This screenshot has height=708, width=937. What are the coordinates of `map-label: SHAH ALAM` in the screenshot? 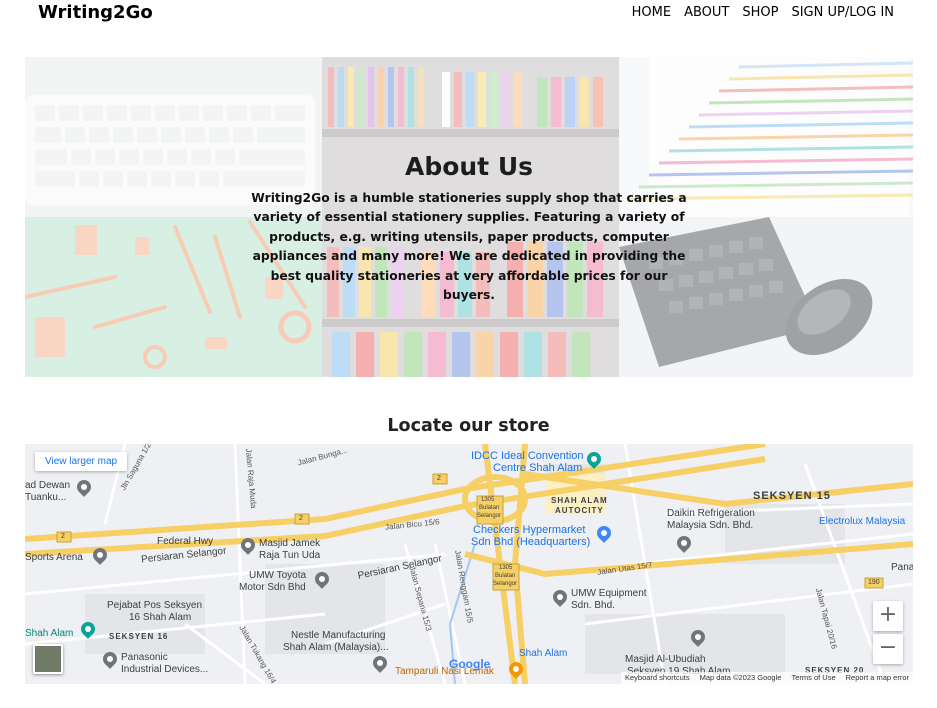 It's located at (579, 500).